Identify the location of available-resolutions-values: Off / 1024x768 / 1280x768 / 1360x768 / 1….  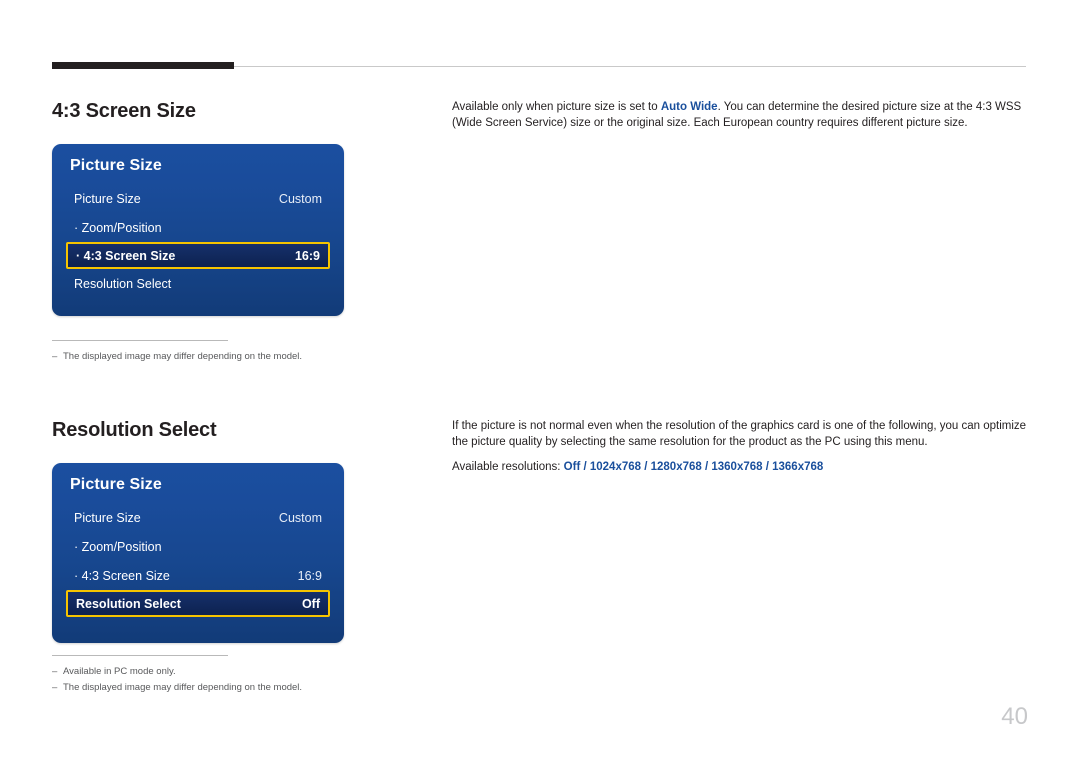
(693, 467).